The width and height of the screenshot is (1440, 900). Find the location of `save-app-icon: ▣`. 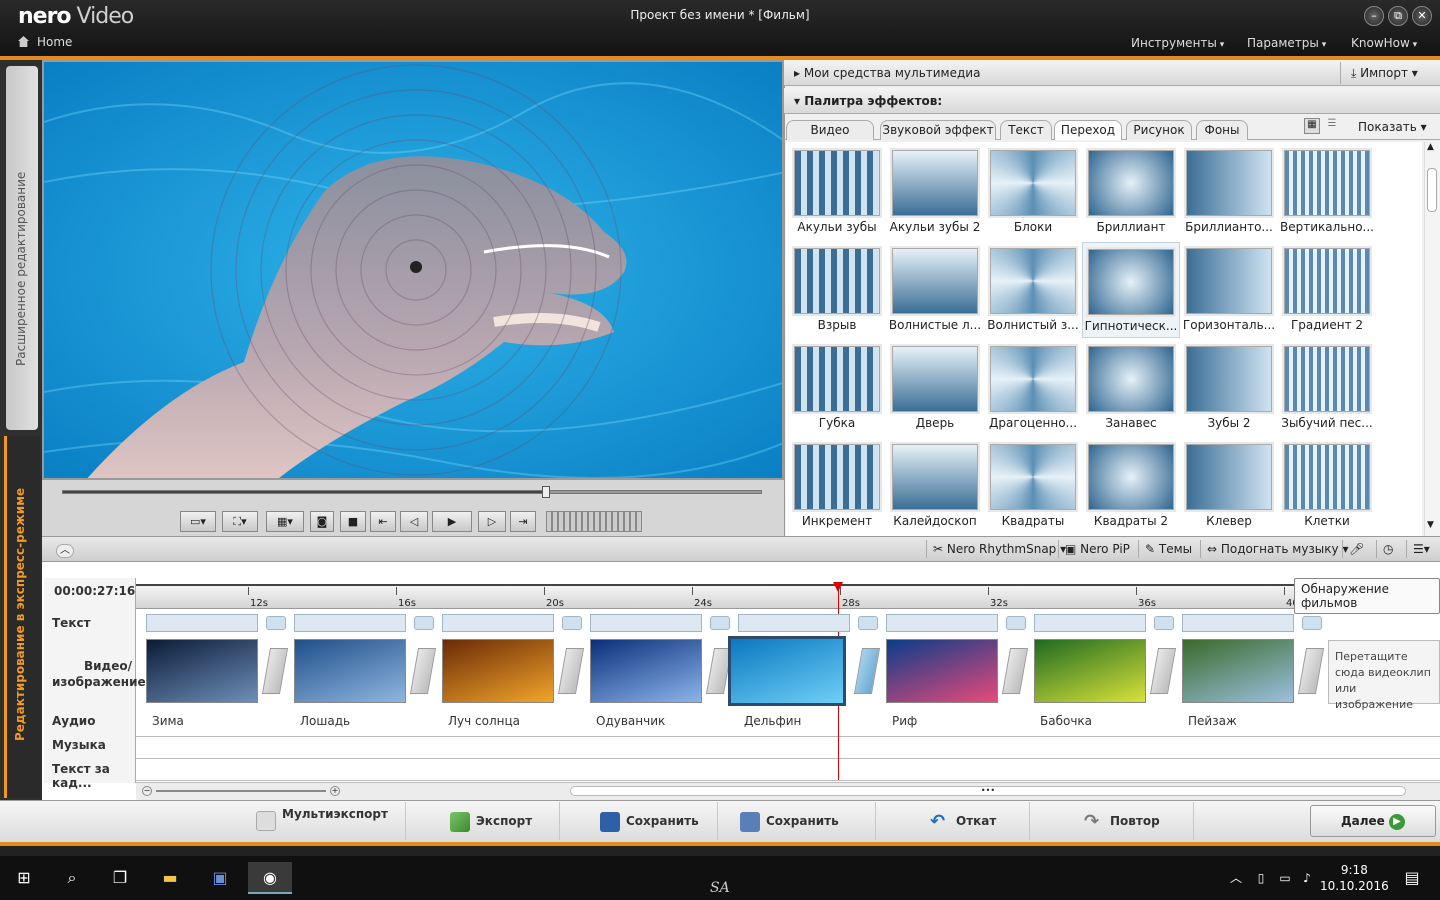

save-app-icon: ▣ is located at coordinates (220, 878).